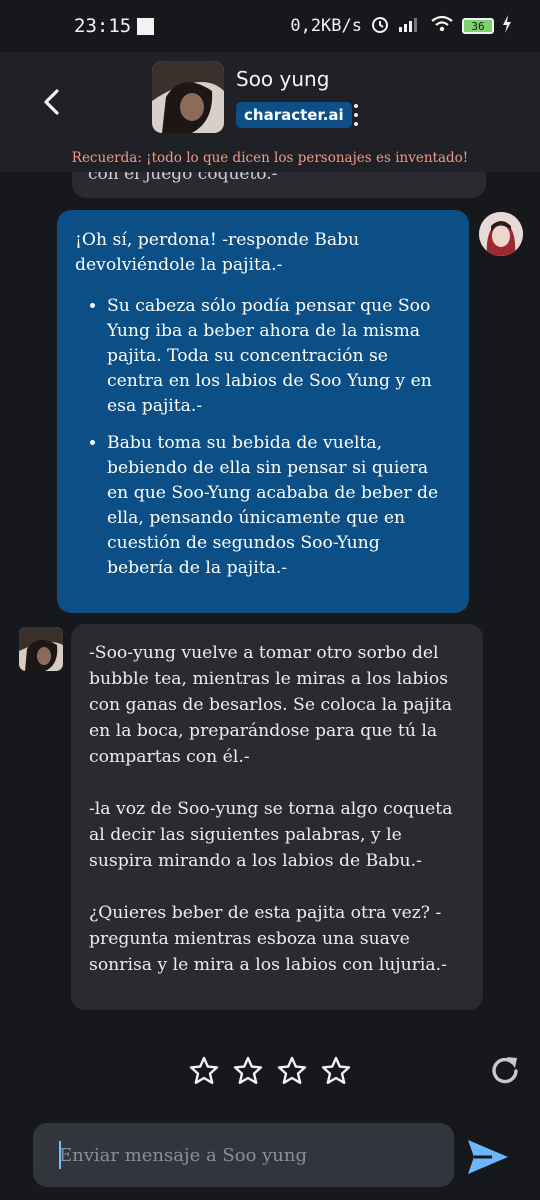 This screenshot has width=540, height=1200. I want to click on message-input: Enviar mensaje a Soo yung, so click(243, 1155).